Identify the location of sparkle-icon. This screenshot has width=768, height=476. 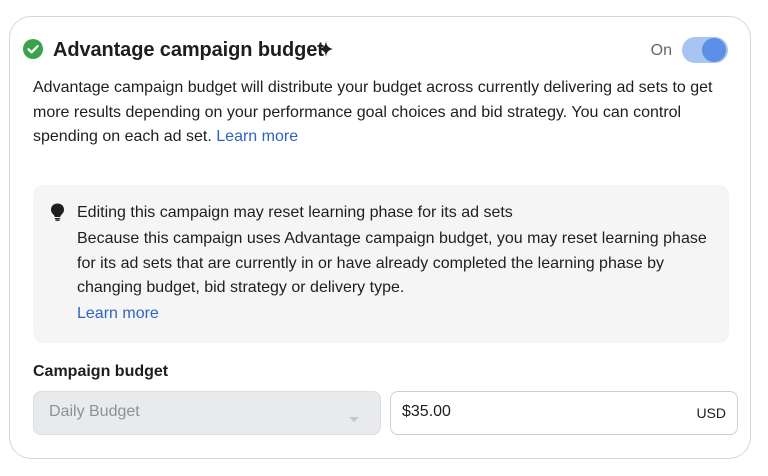
(326, 51).